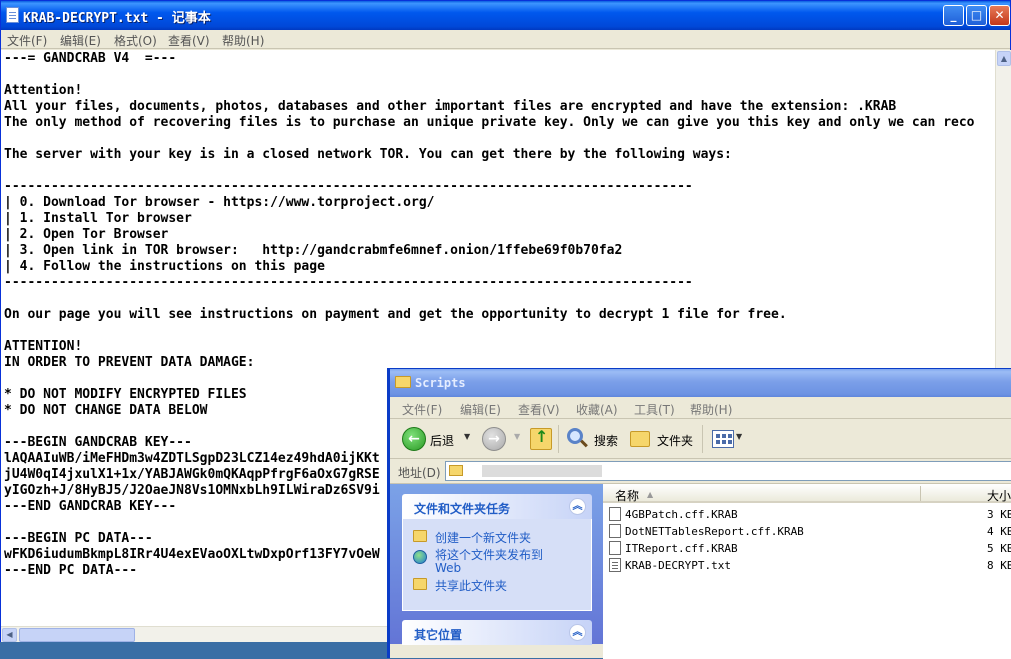 This screenshot has height=659, width=1011. I want to click on folder-up-icon, so click(541, 438).